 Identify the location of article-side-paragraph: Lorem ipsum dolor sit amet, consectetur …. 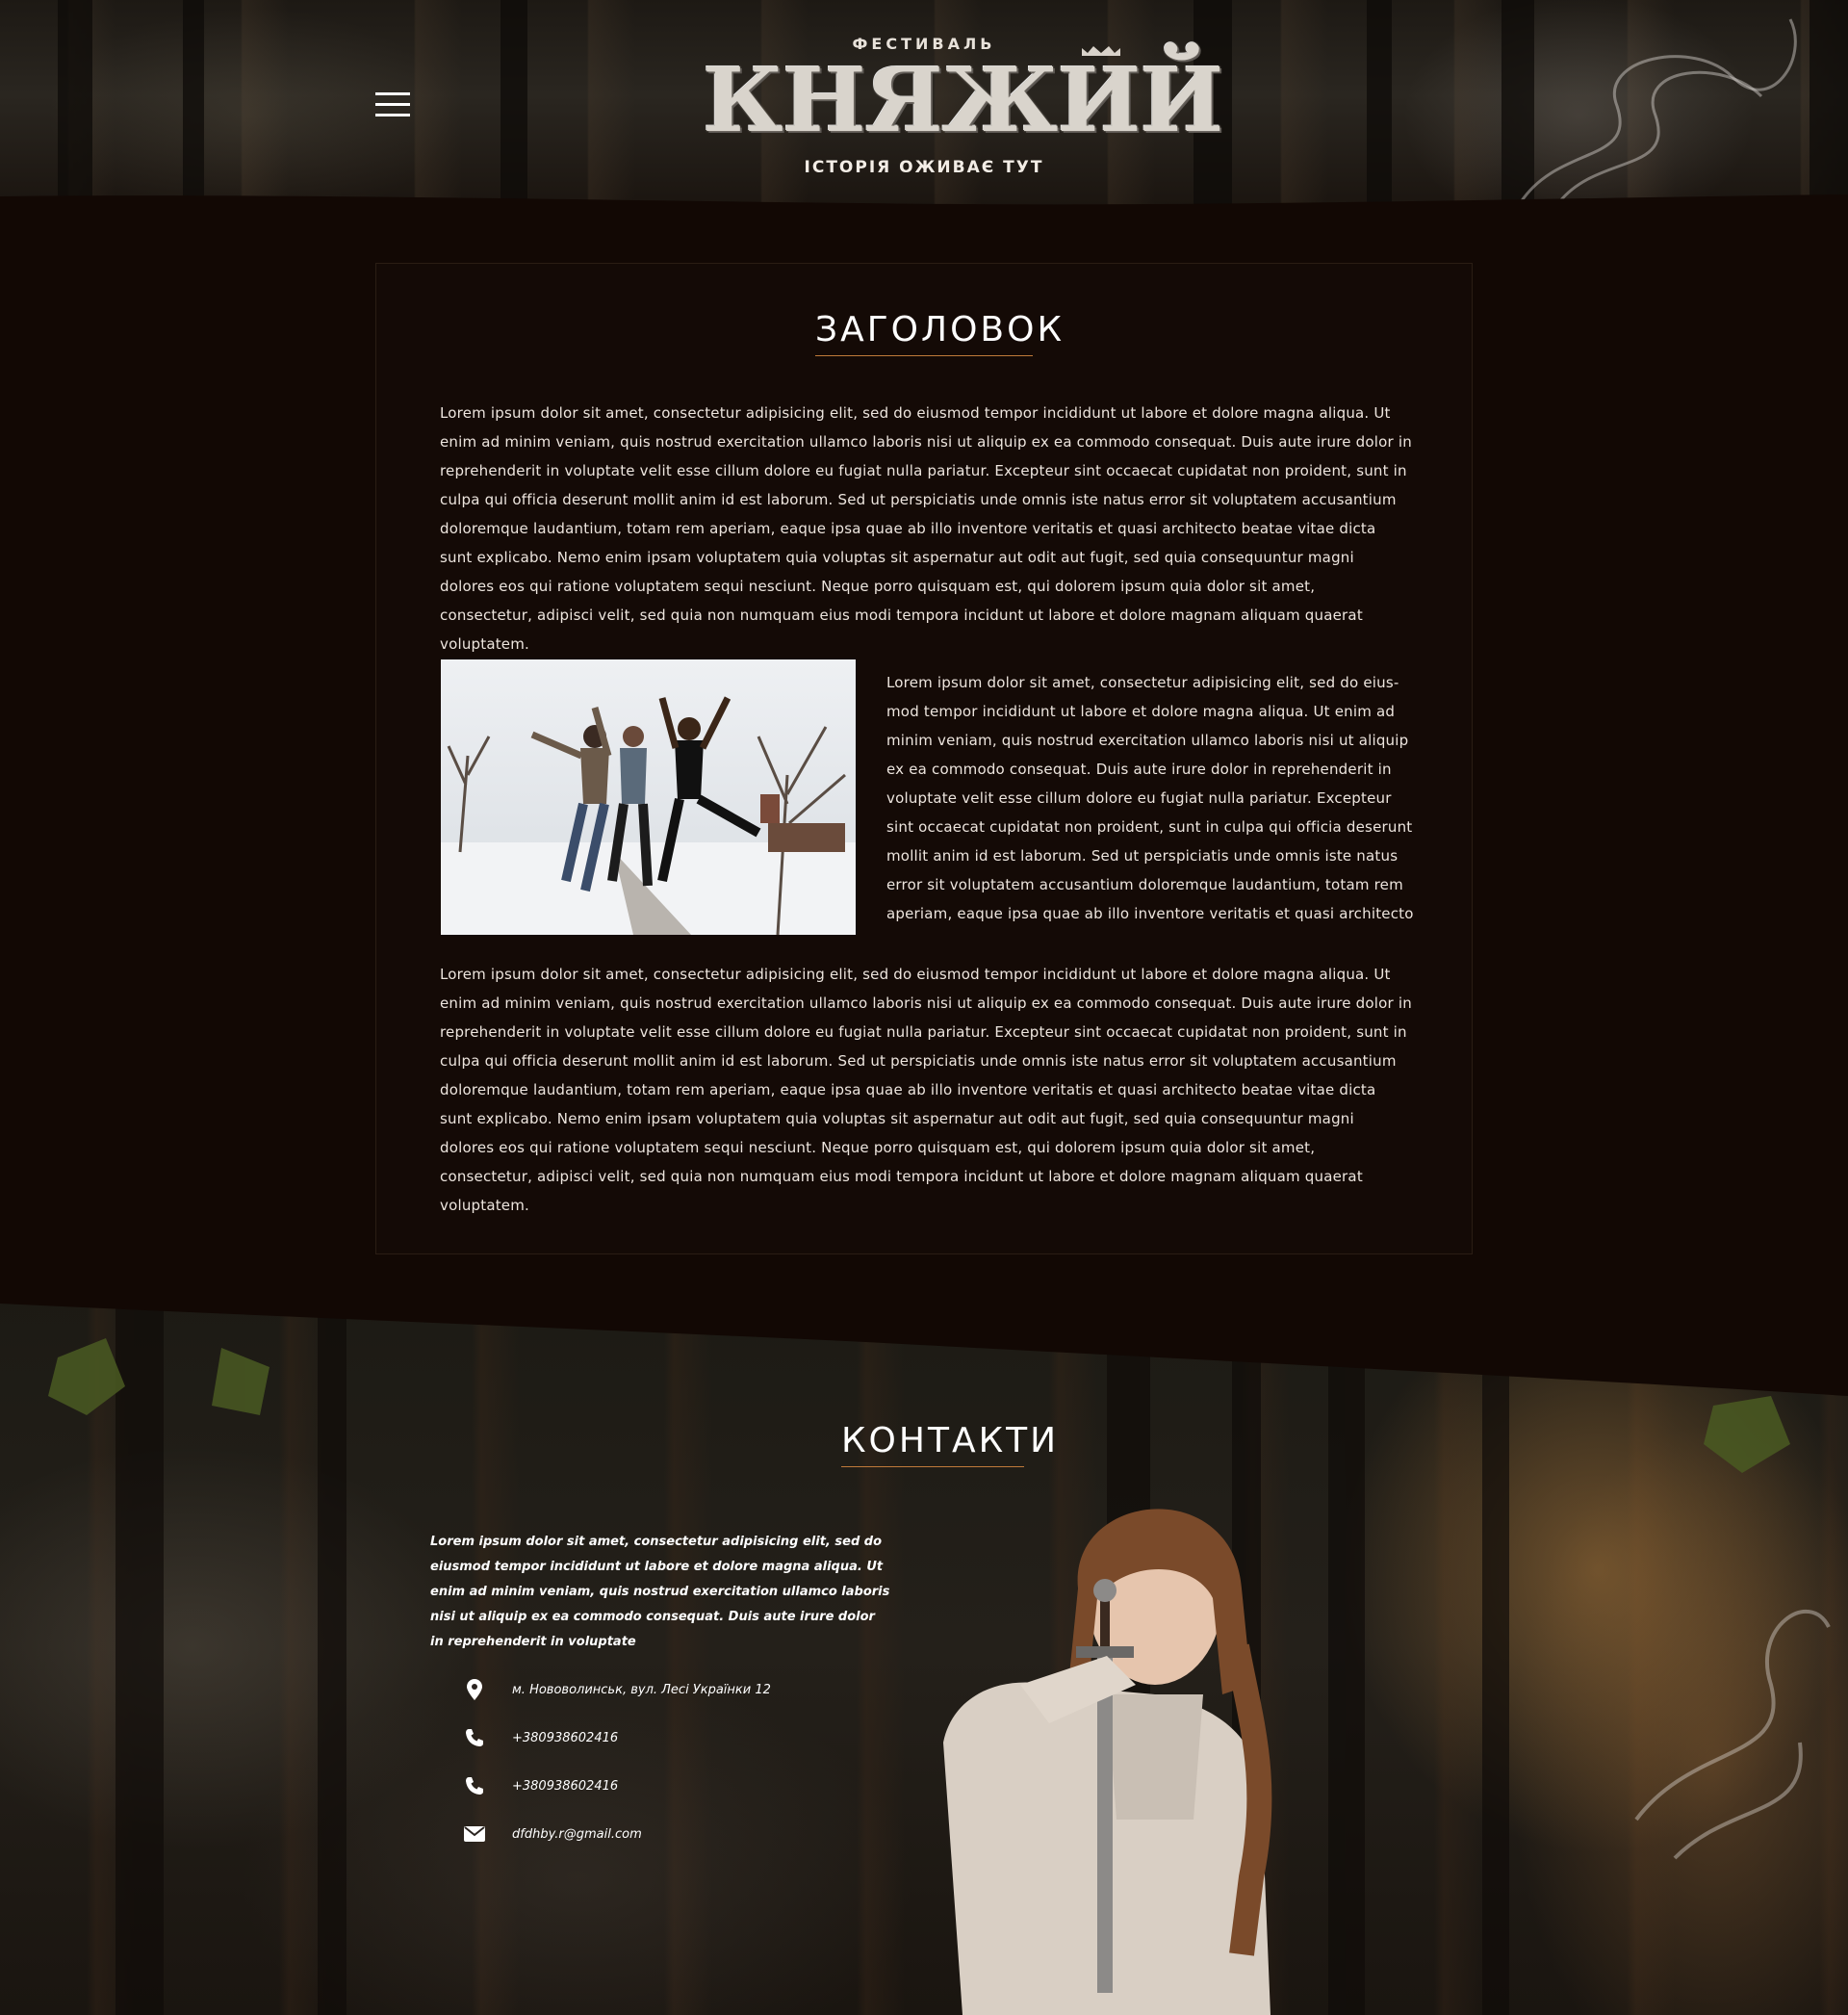
(1150, 798).